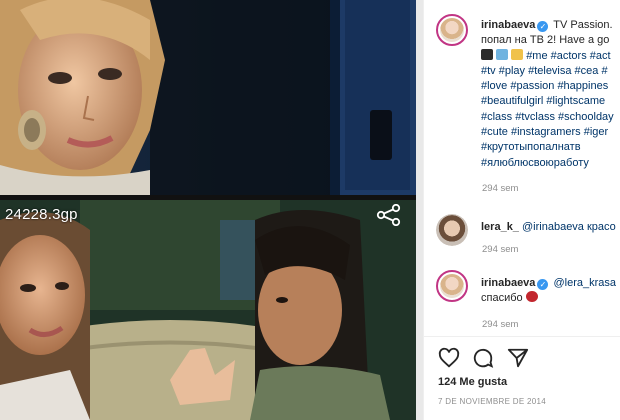  What do you see at coordinates (518, 358) in the screenshot?
I see `send-icon` at bounding box center [518, 358].